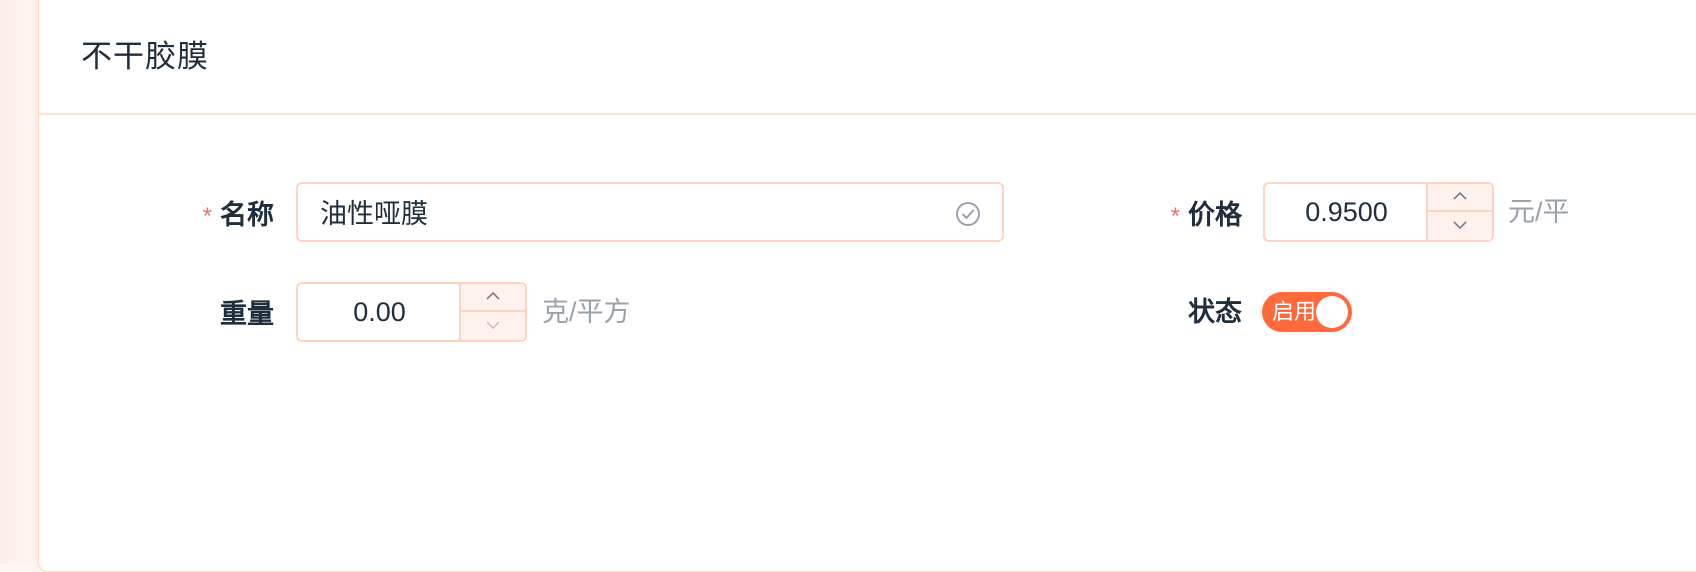  Describe the element at coordinates (650, 212) in the screenshot. I see `name-input: 油性哑膜` at that location.